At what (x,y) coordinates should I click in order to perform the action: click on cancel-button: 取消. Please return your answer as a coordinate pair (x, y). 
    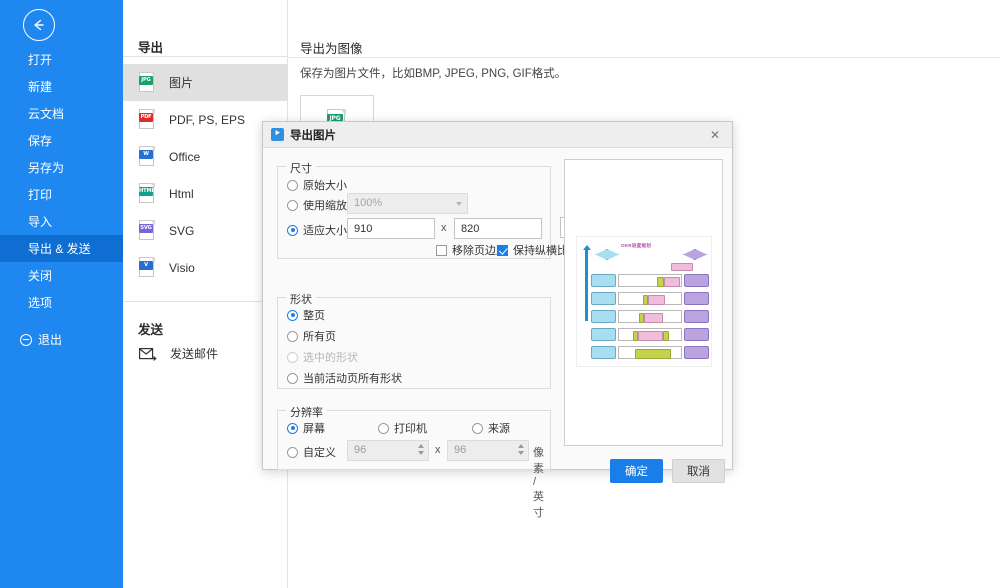
    Looking at the image, I should click on (698, 471).